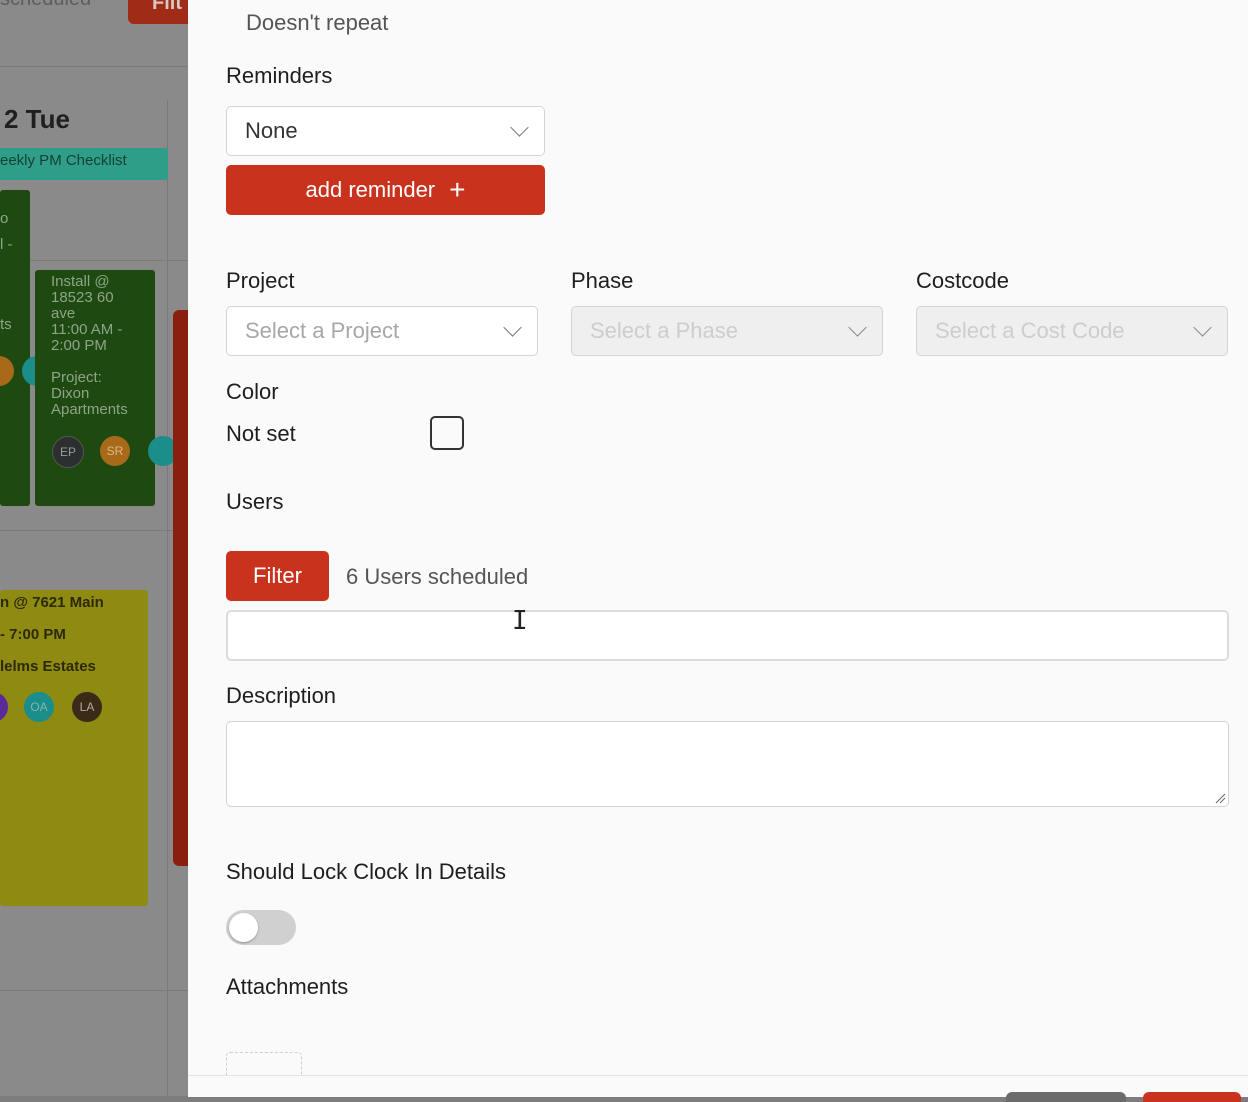 This screenshot has height=1102, width=1248. What do you see at coordinates (1192, 1097) in the screenshot?
I see `save-button` at bounding box center [1192, 1097].